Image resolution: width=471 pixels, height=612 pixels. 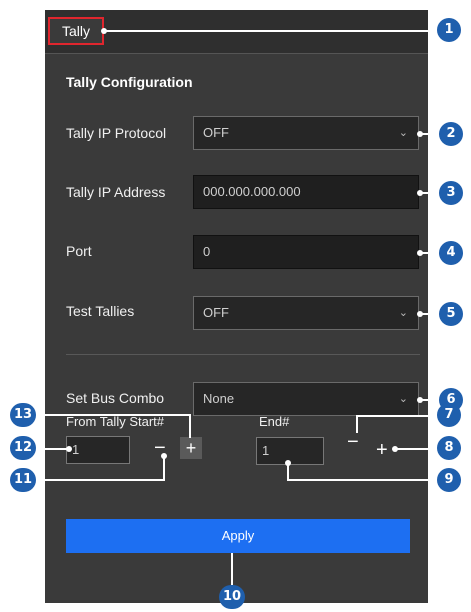 What do you see at coordinates (306, 399) in the screenshot?
I see `set-bus-combo-select: None ⌄` at bounding box center [306, 399].